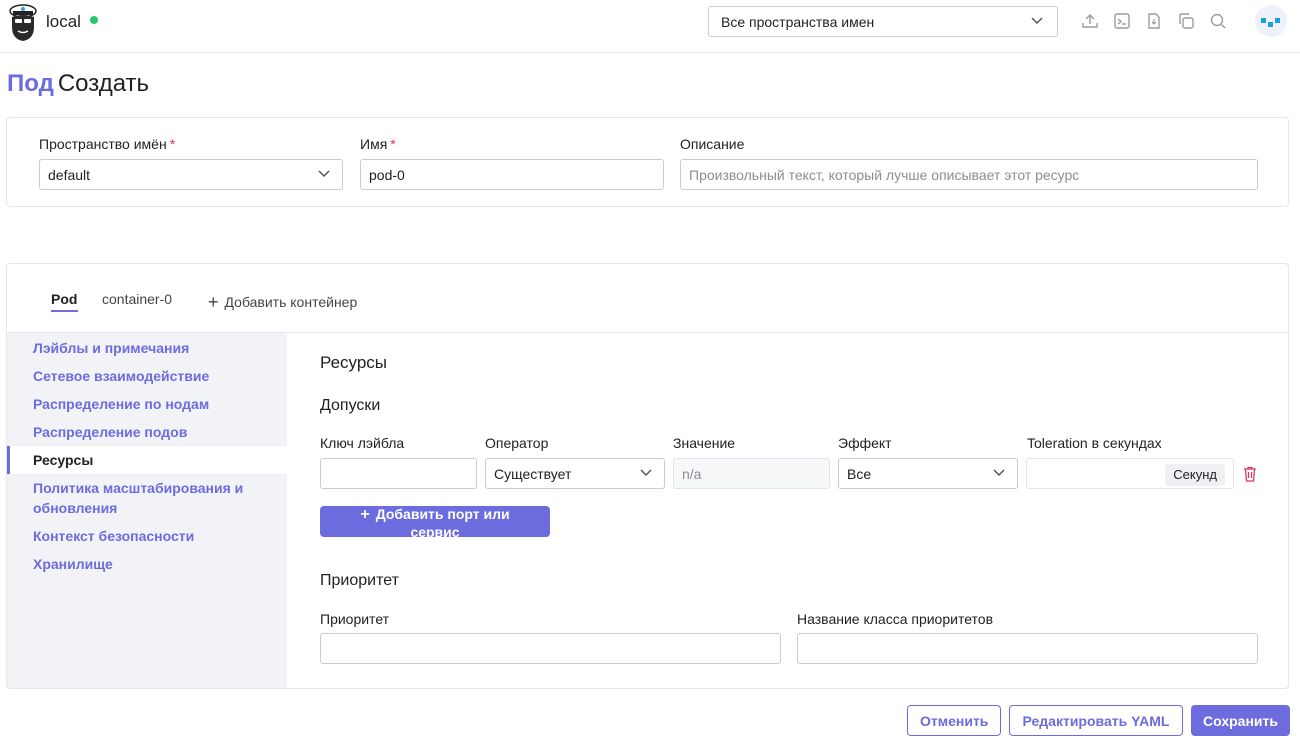  I want to click on priority-heading: Приоритет, so click(359, 580).